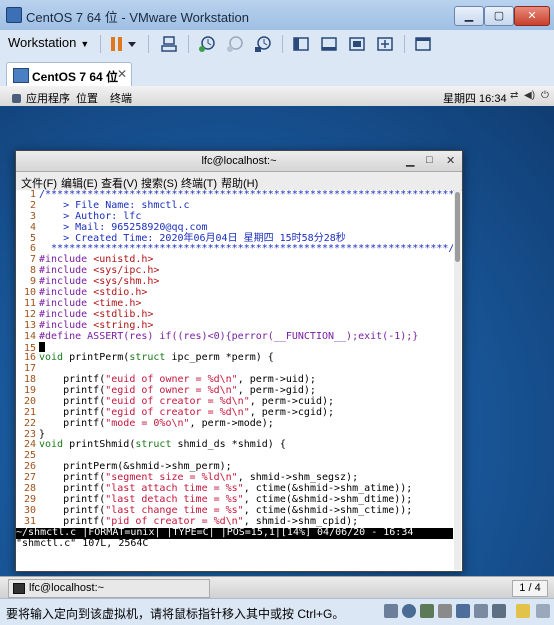 The height and width of the screenshot is (625, 554). What do you see at coordinates (545, 95) in the screenshot?
I see `power-icon: ⏻` at bounding box center [545, 95].